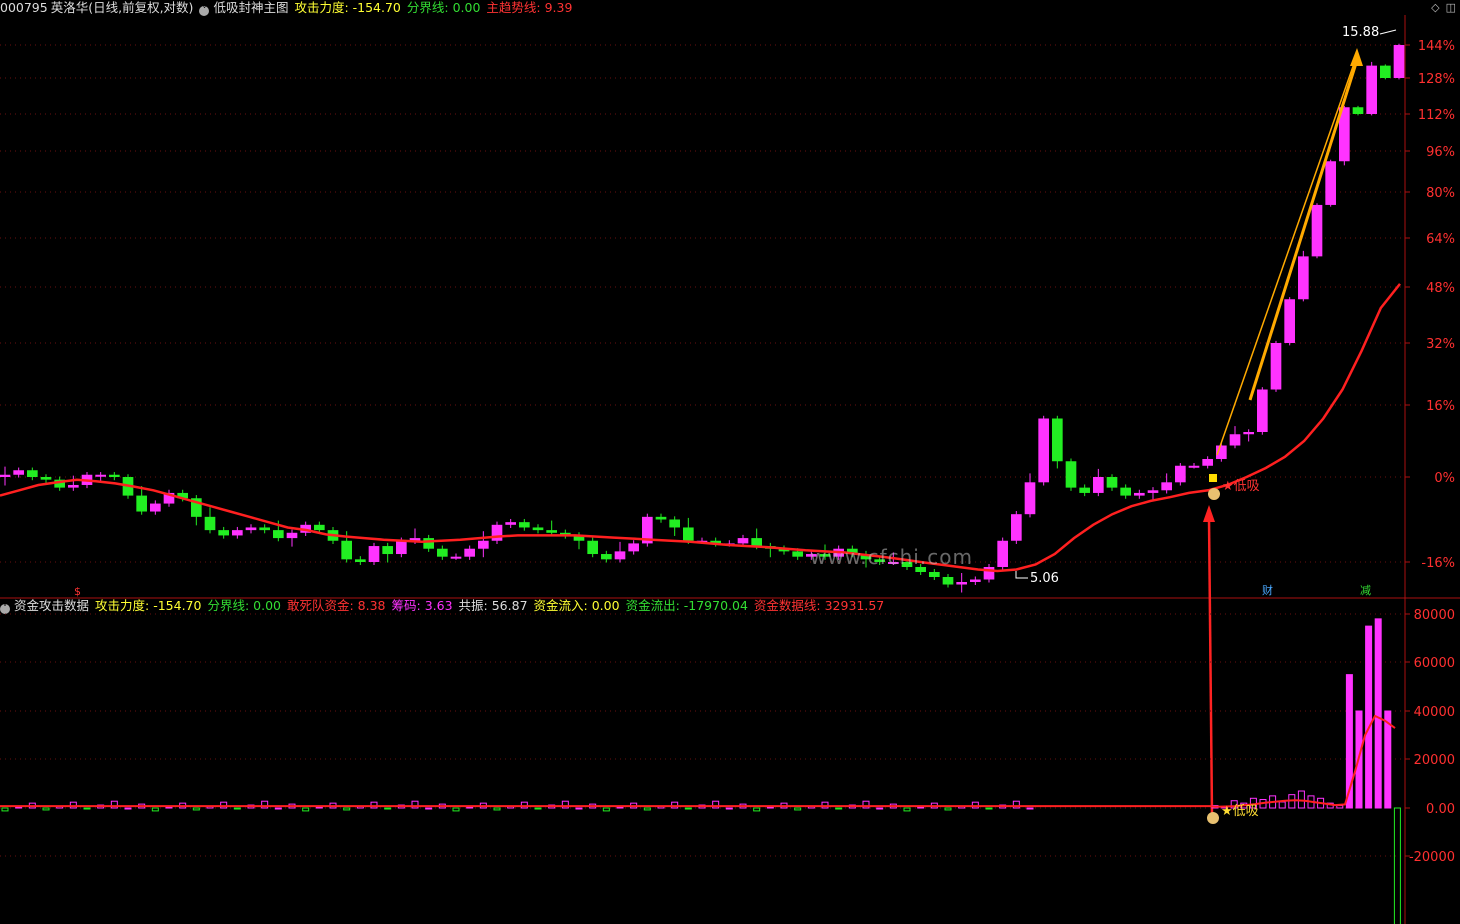  I want to click on sub-money-bag-icon, so click(1213, 818).